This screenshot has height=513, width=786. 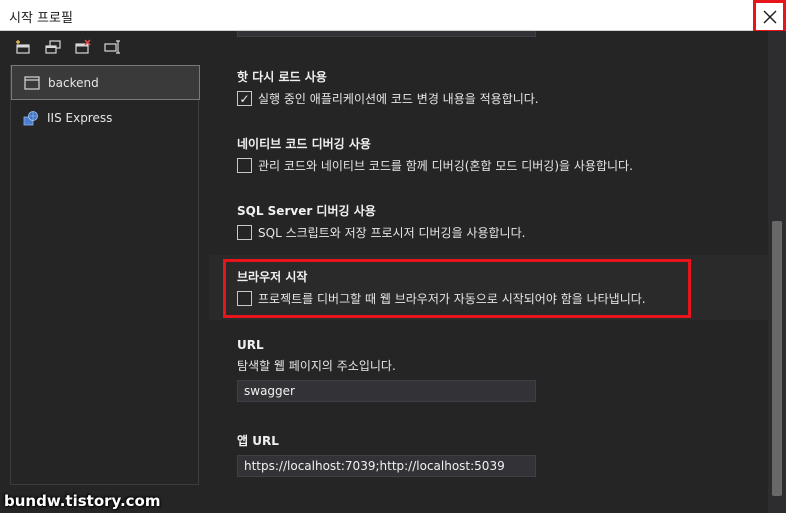 I want to click on close-button, so click(x=769, y=16).